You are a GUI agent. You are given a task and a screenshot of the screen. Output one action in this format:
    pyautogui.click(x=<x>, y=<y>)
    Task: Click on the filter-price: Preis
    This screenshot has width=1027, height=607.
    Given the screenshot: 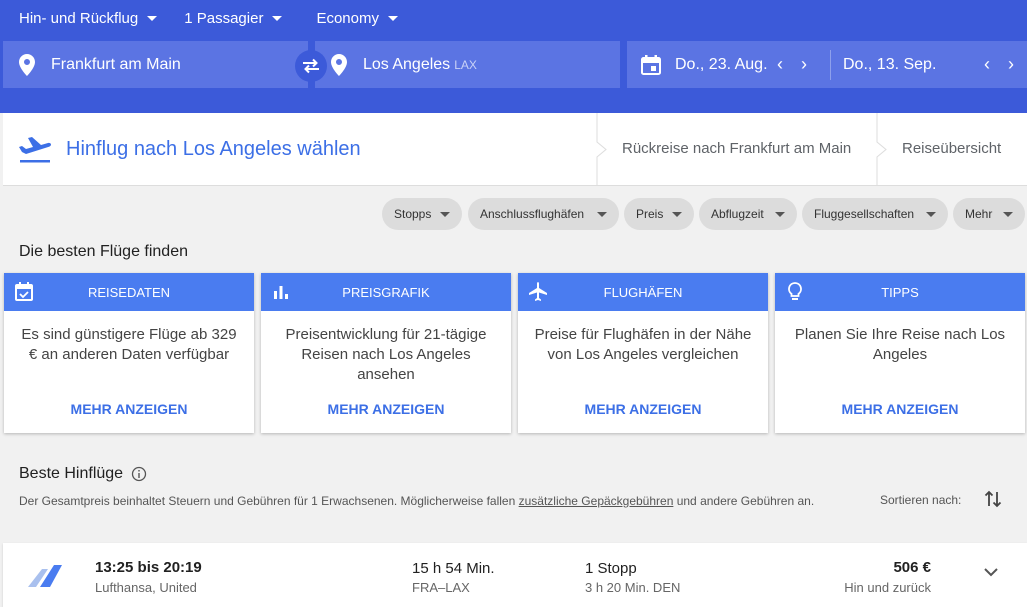 What is the action you would take?
    pyautogui.click(x=659, y=214)
    